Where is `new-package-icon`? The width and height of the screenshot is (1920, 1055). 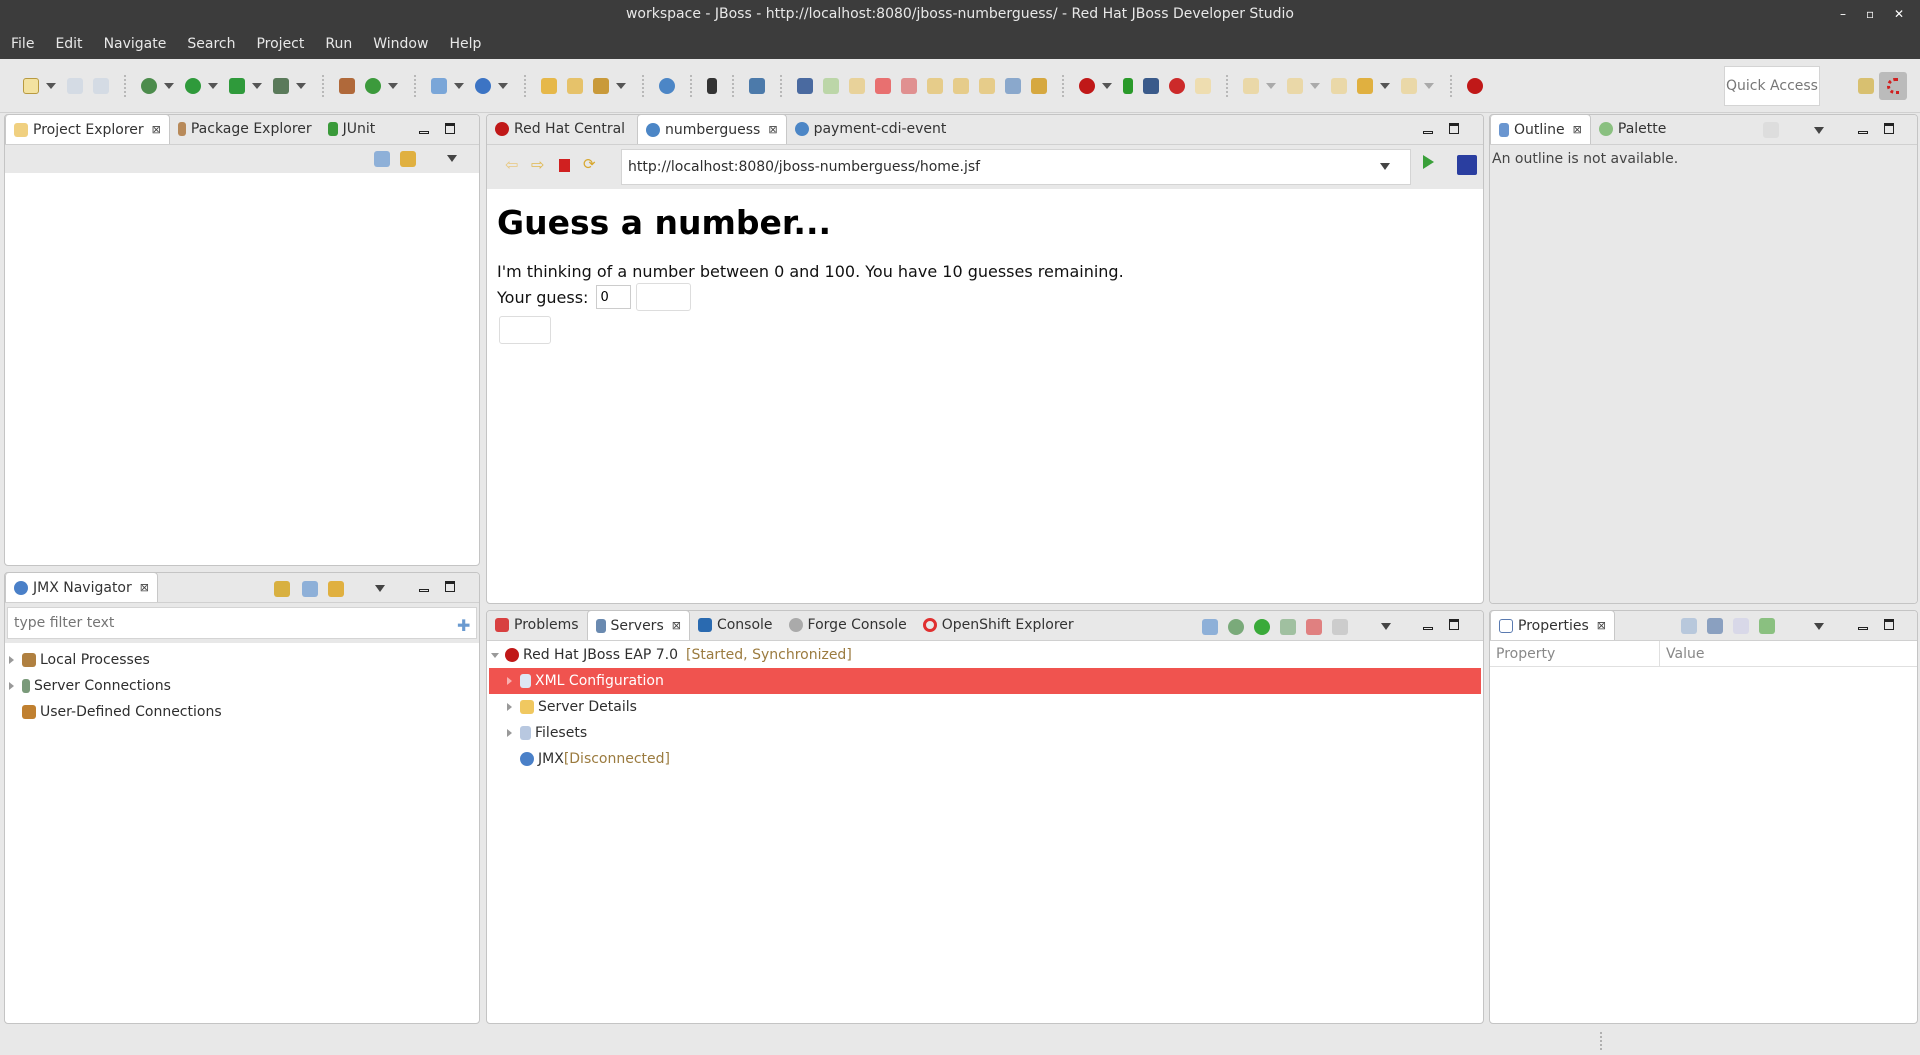
new-package-icon is located at coordinates (347, 85).